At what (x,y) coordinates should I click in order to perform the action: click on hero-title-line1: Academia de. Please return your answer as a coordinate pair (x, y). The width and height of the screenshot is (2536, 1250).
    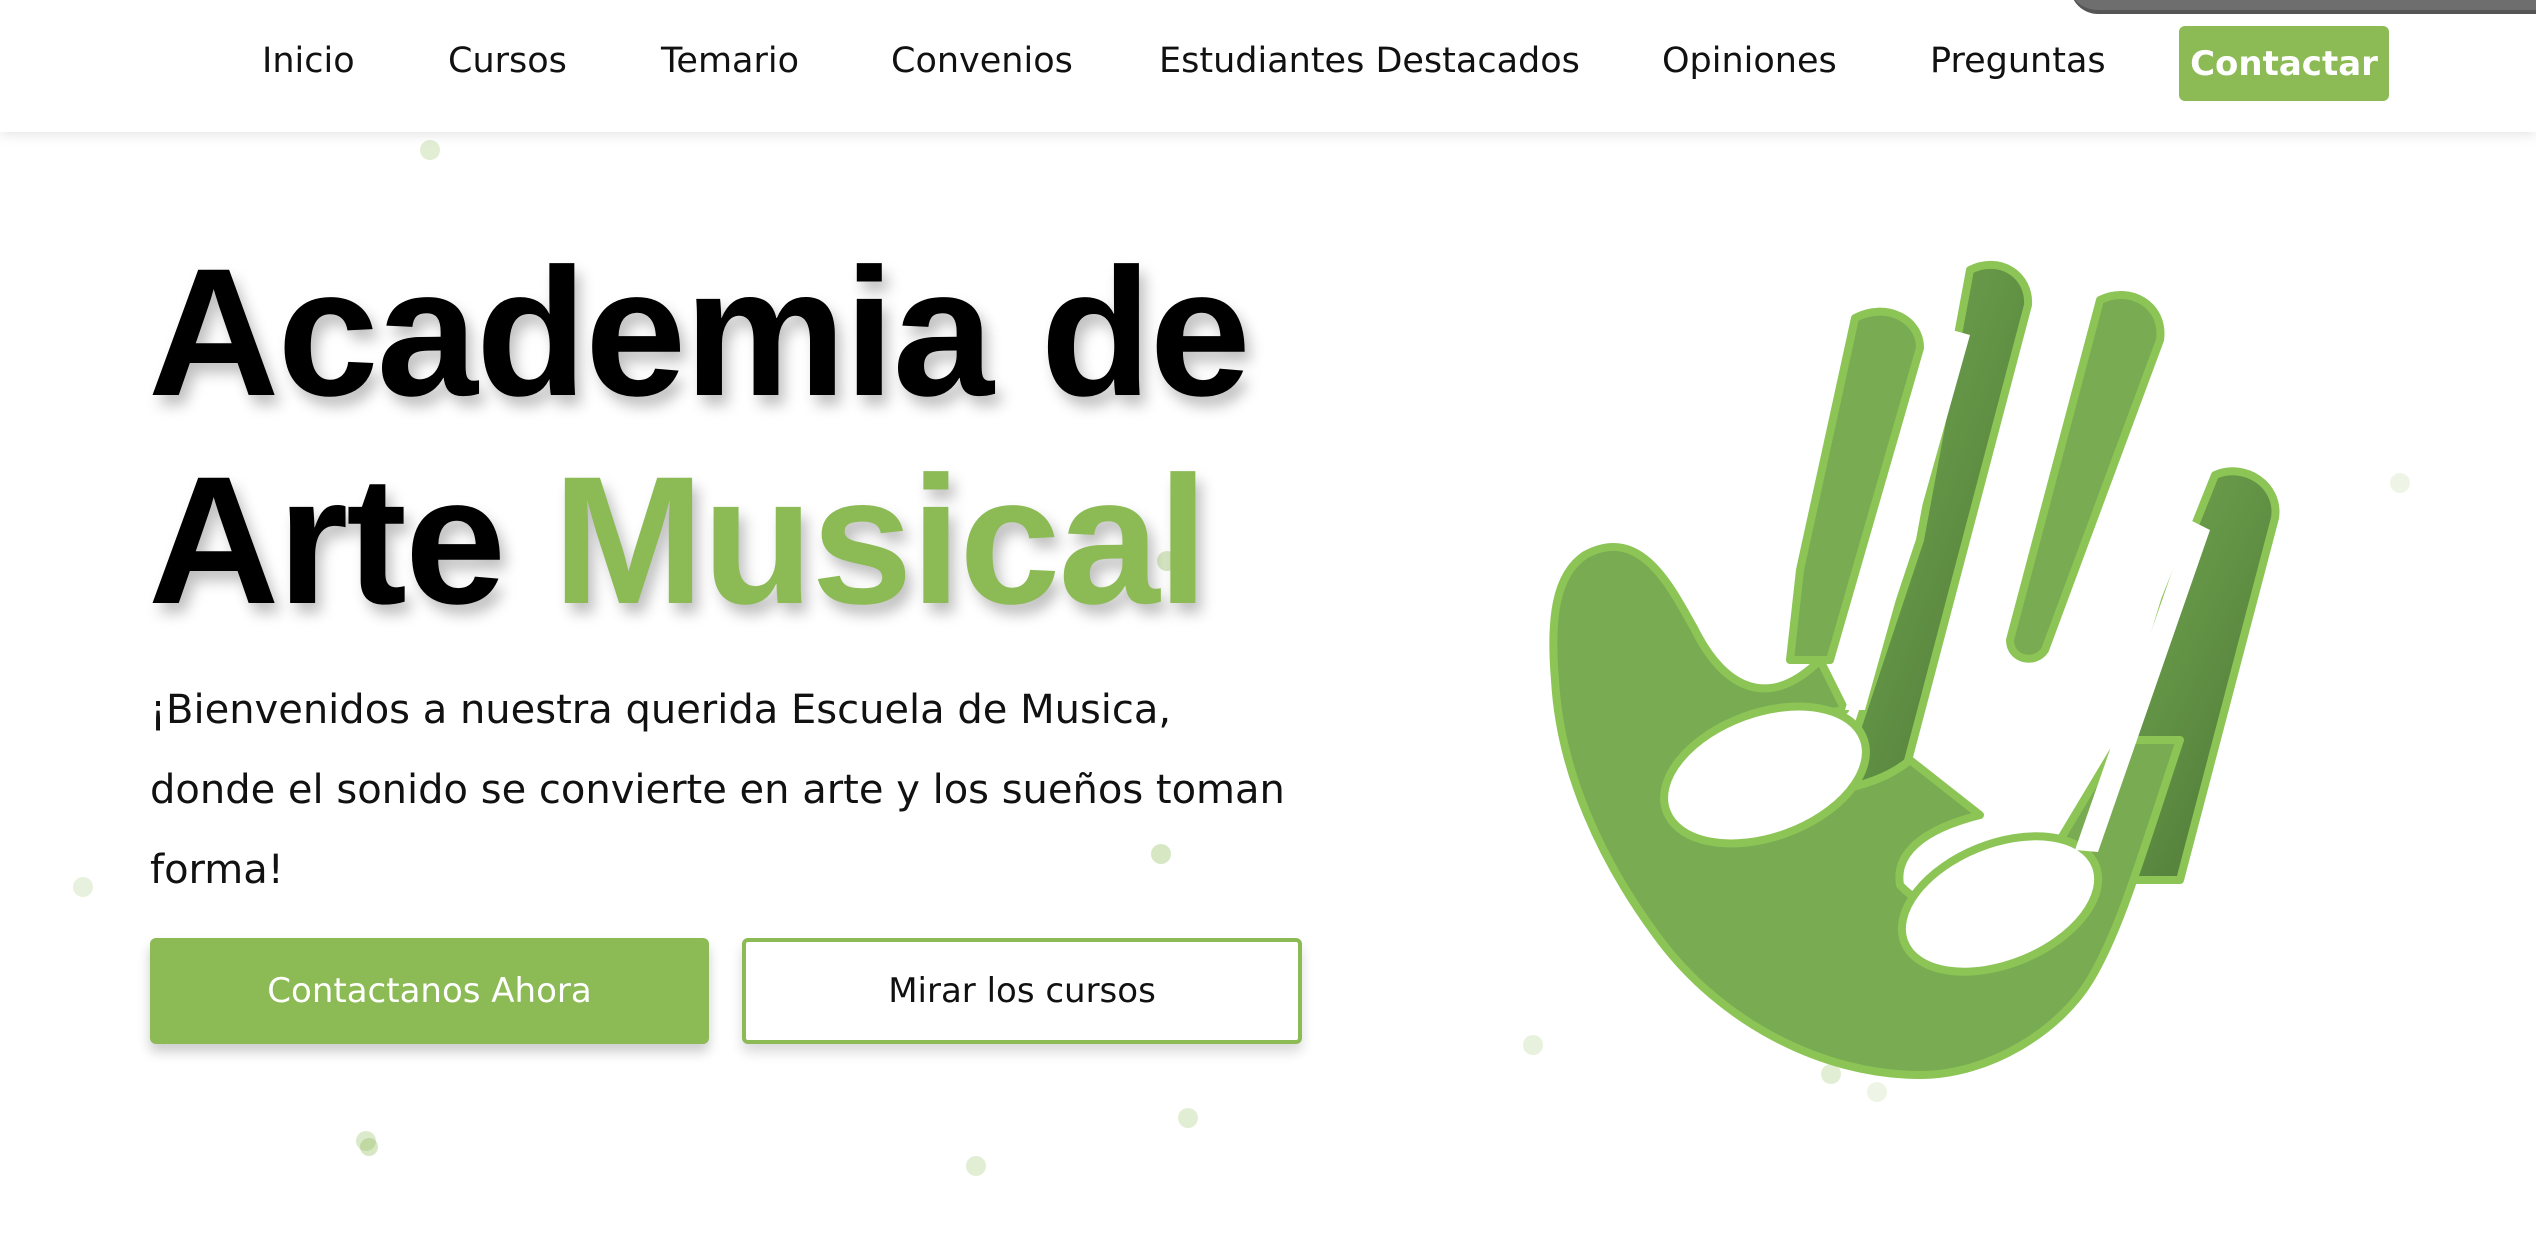
    Looking at the image, I should click on (699, 332).